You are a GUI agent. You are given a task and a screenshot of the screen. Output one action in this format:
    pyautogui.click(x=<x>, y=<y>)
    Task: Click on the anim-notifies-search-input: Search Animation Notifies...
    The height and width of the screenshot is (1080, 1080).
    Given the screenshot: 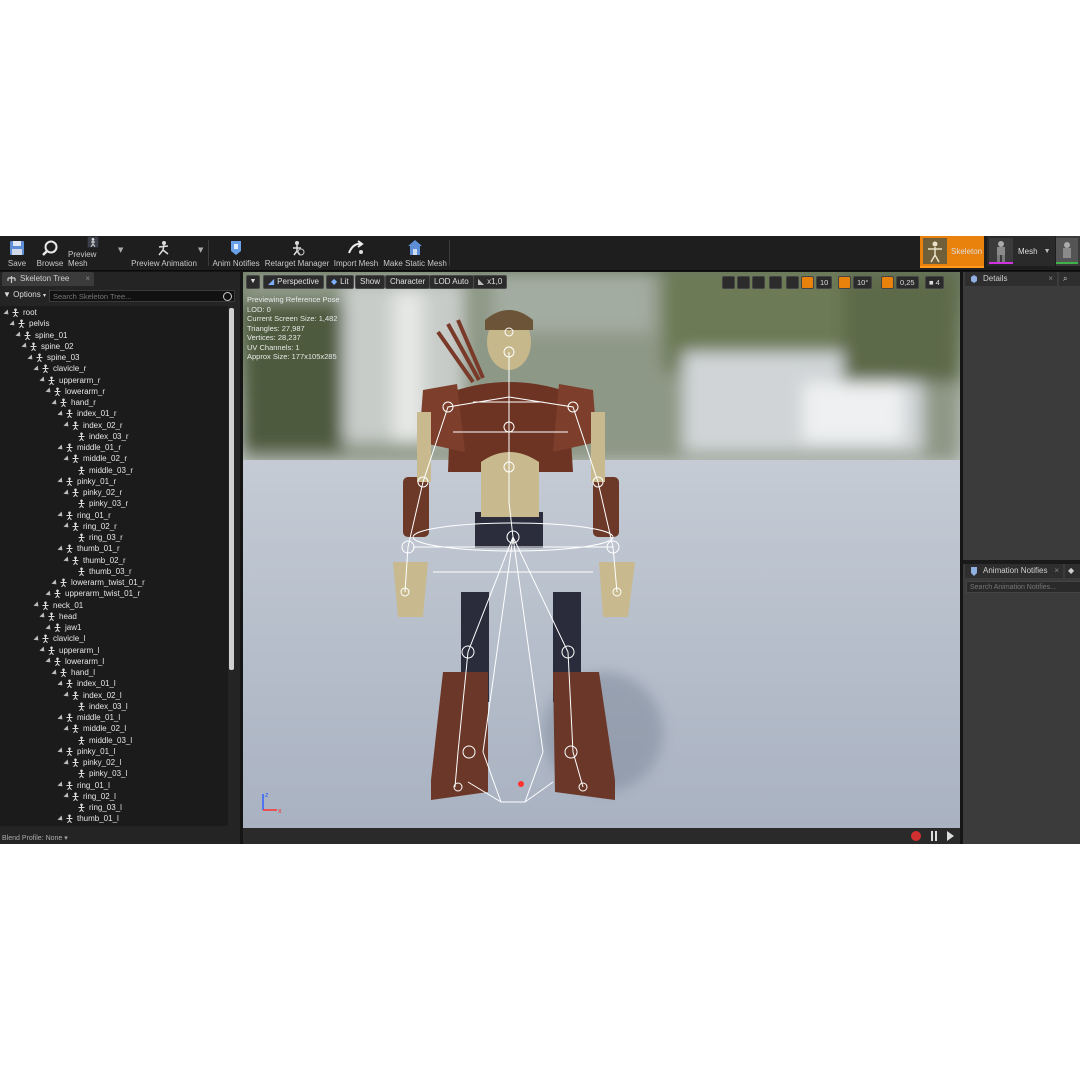 What is the action you would take?
    pyautogui.click(x=1023, y=587)
    